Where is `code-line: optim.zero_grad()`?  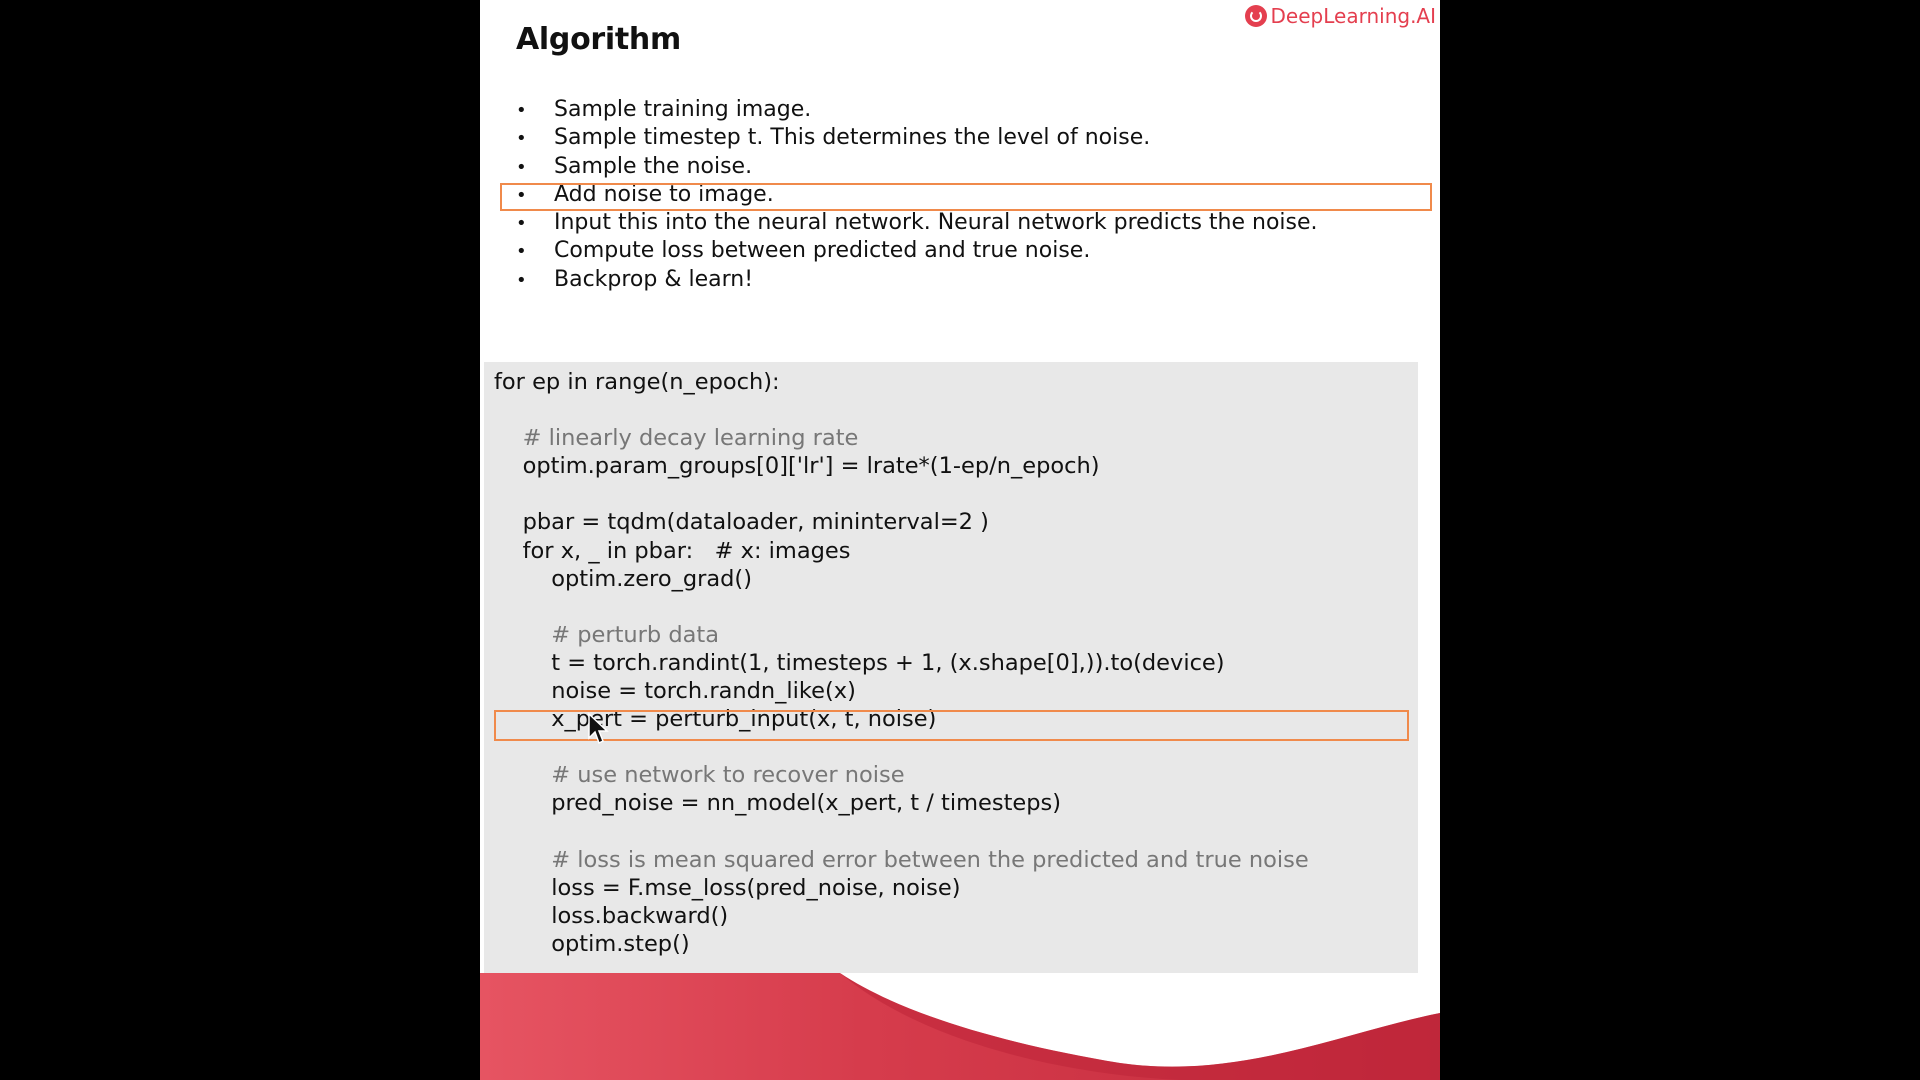 code-line: optim.zero_grad() is located at coordinates (623, 578).